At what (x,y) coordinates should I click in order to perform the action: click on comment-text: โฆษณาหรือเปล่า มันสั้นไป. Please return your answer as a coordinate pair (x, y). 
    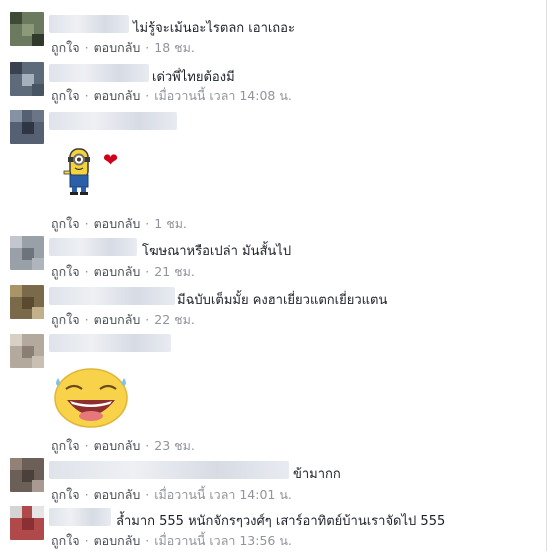
    Looking at the image, I should click on (217, 251).